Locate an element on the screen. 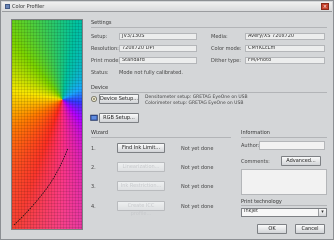 This screenshot has width=334, height=240. wizard-step-number: 4. is located at coordinates (93, 207).